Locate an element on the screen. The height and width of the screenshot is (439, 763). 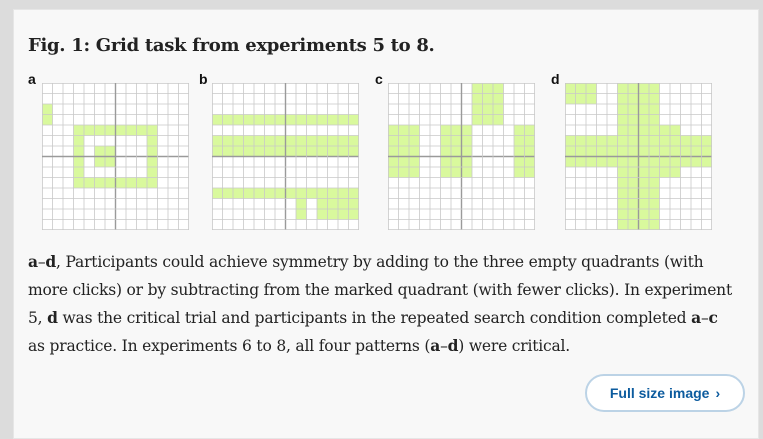
grid-panel-b is located at coordinates (285, 156).